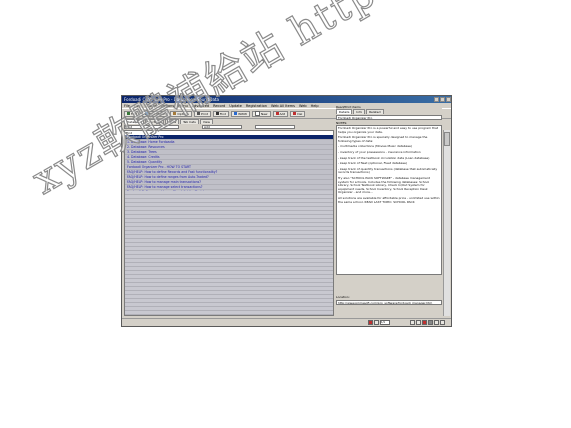  I want to click on next-record-icon, so click(418, 322).